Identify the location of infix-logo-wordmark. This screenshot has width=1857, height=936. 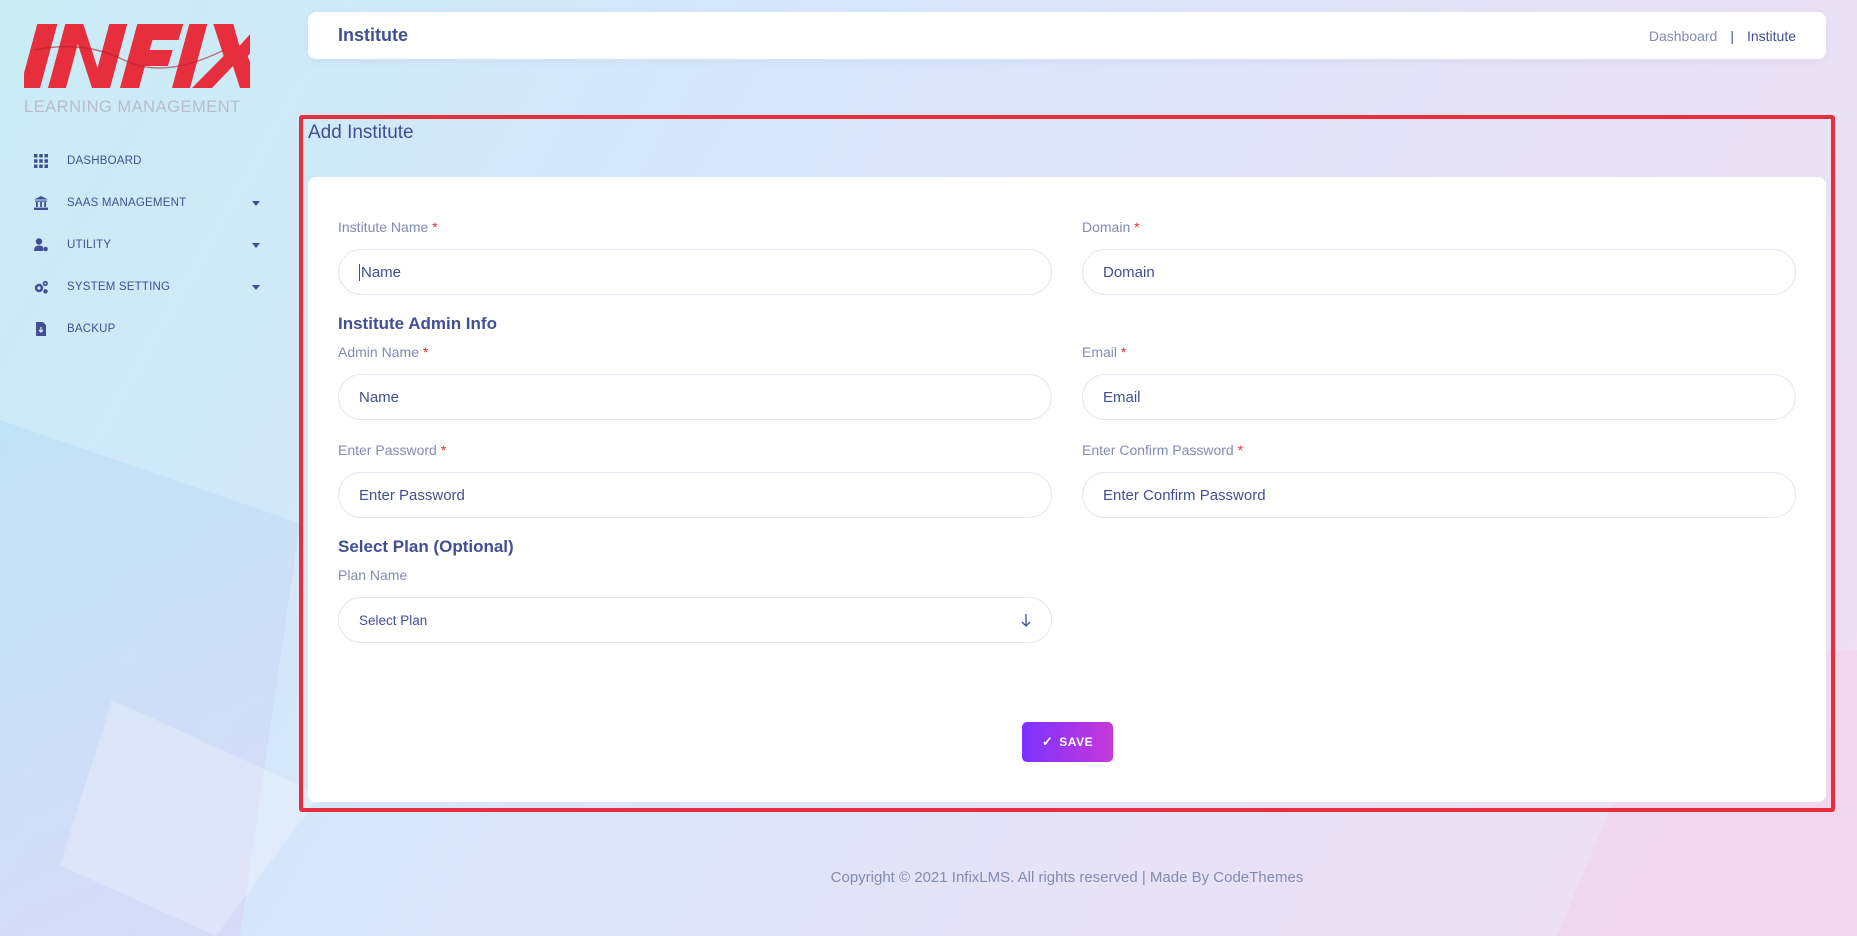
(137, 56).